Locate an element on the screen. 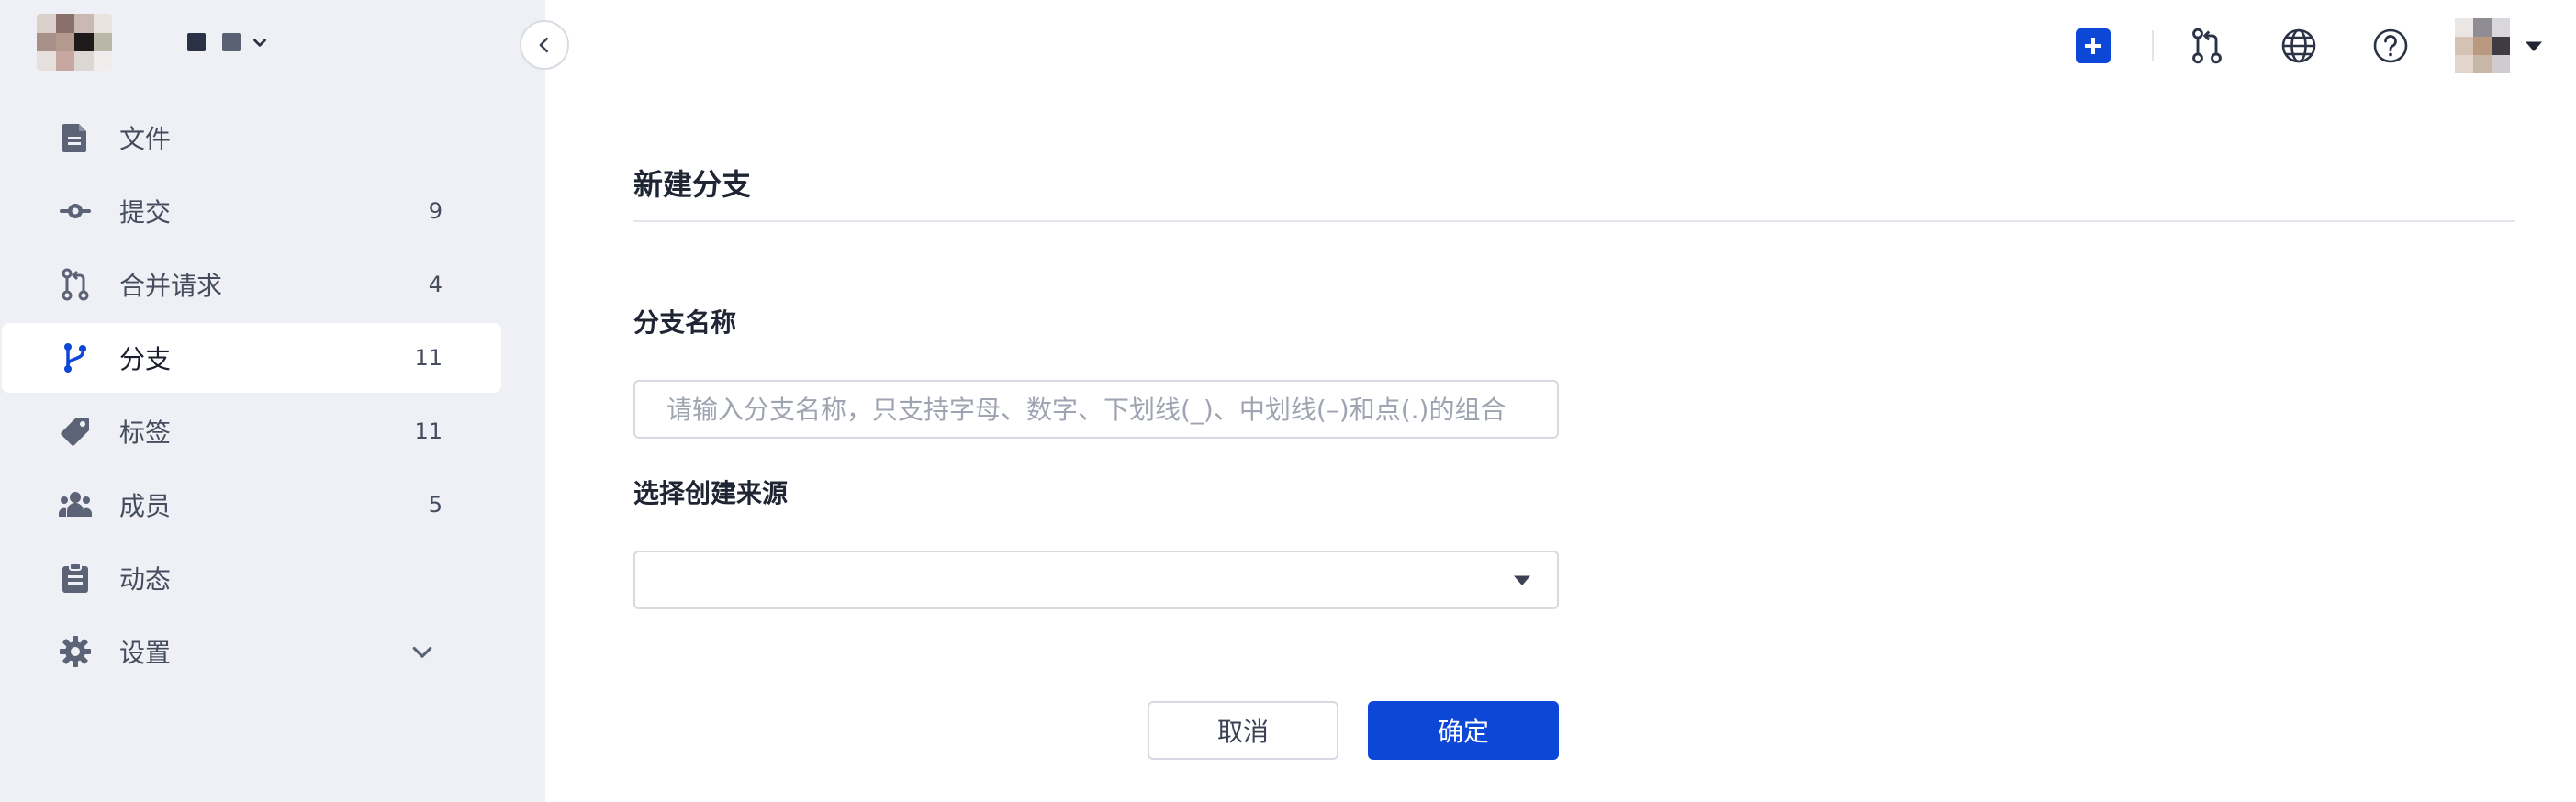 Image resolution: width=2576 pixels, height=802 pixels. commit-icon is located at coordinates (75, 211).